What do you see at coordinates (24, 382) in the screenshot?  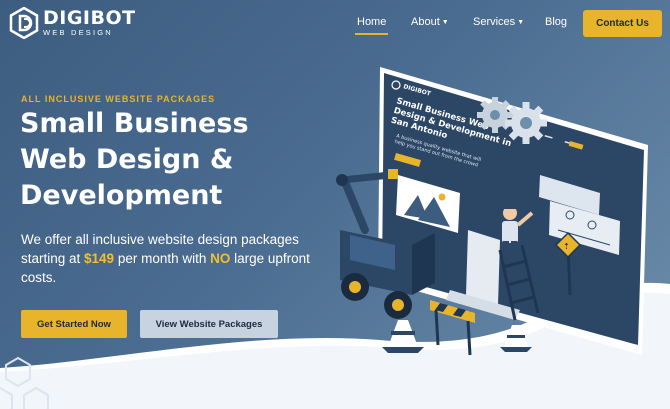 I see `hexagon-pattern-decoration` at bounding box center [24, 382].